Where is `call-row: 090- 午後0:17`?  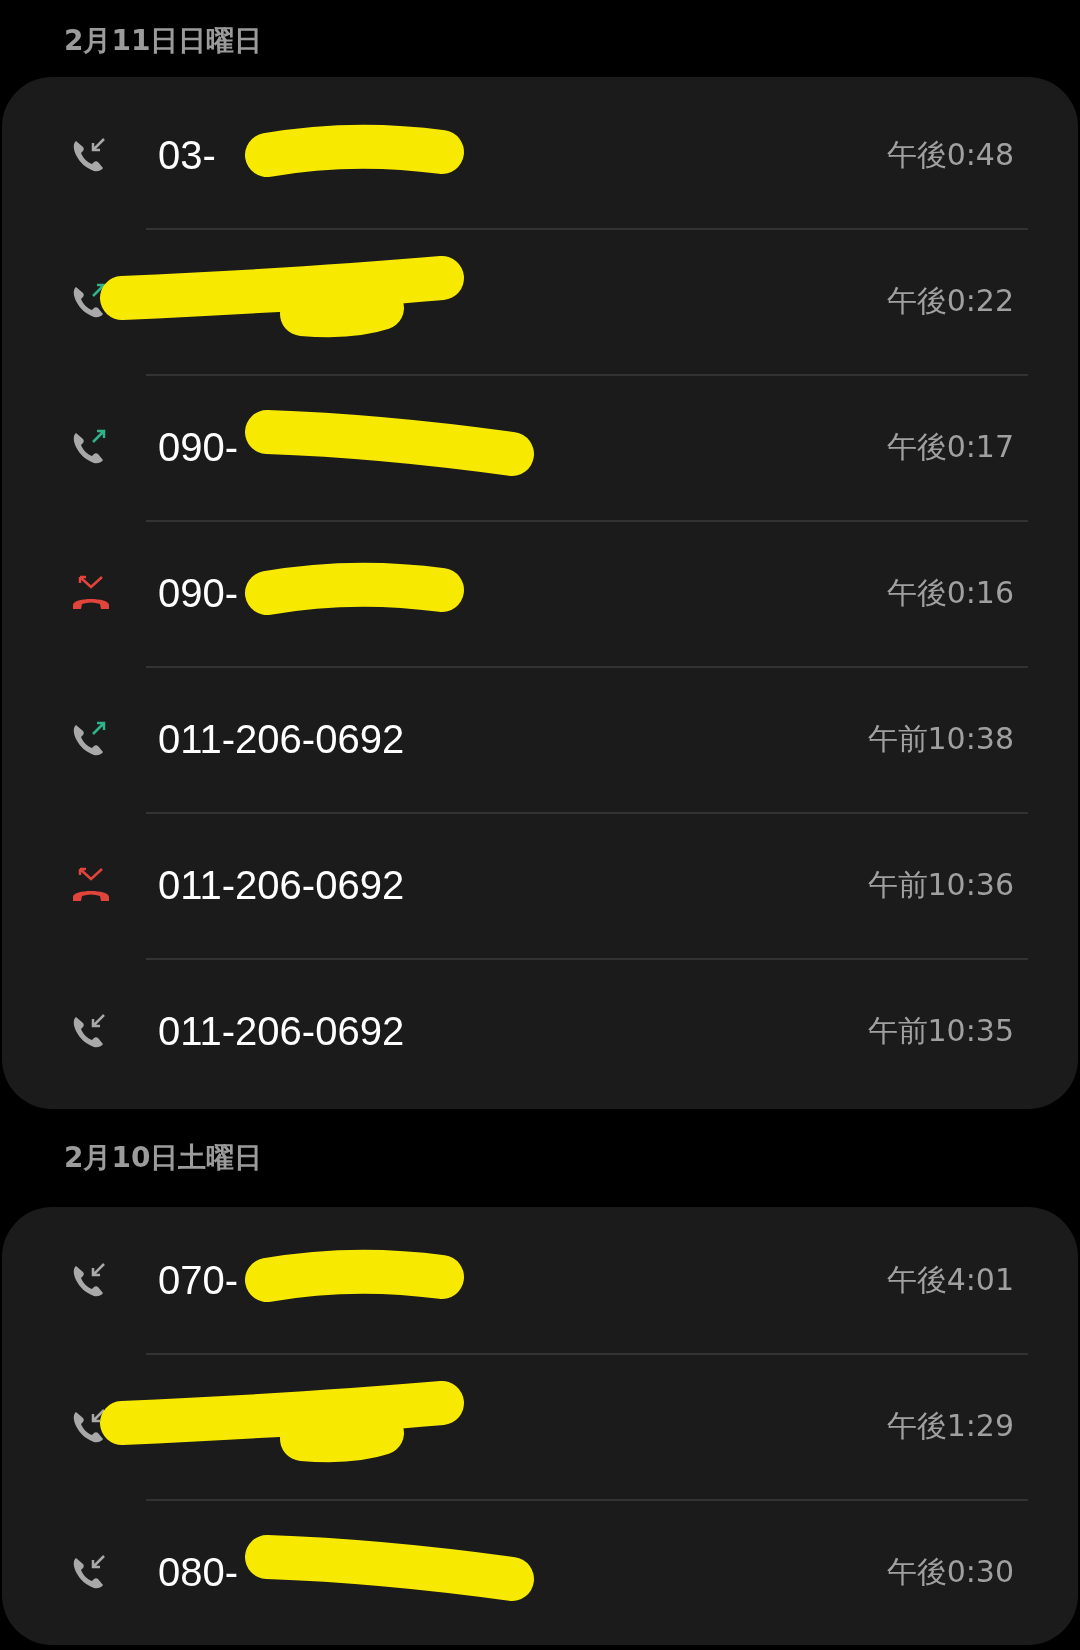
call-row: 090- 午後0:17 is located at coordinates (540, 447).